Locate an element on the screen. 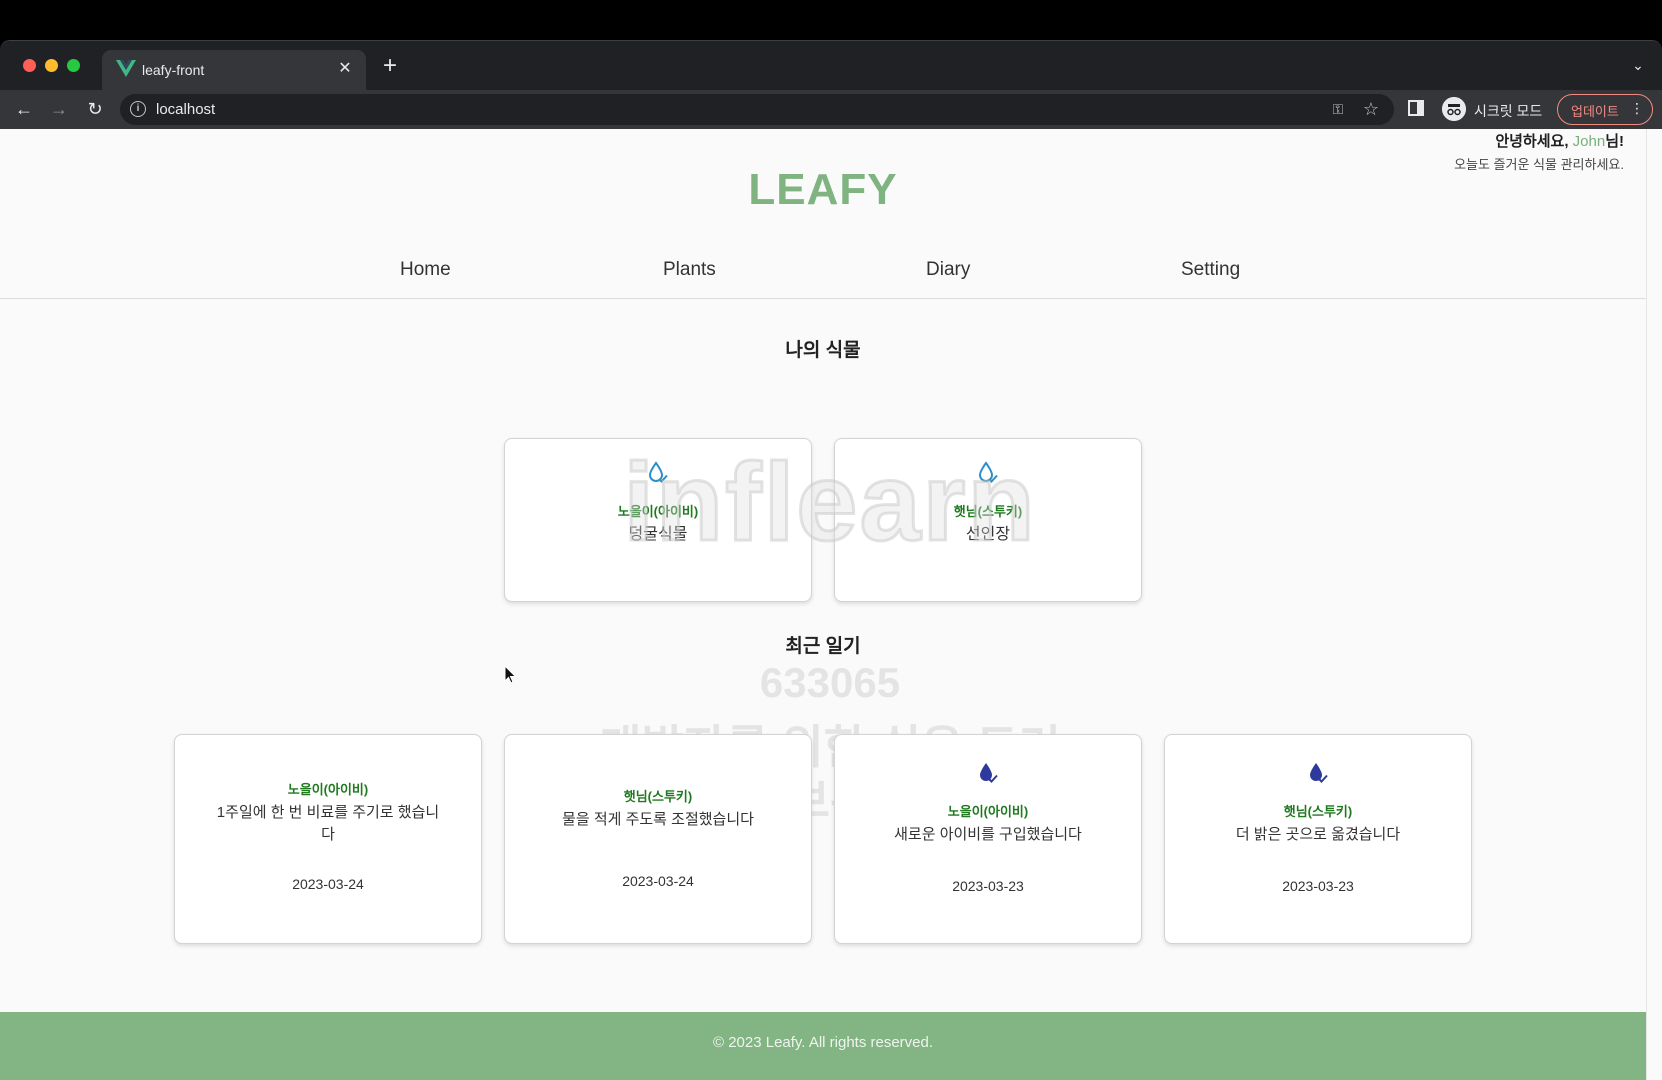 Image resolution: width=1662 pixels, height=1080 pixels. mouse-cursor-icon is located at coordinates (510, 674).